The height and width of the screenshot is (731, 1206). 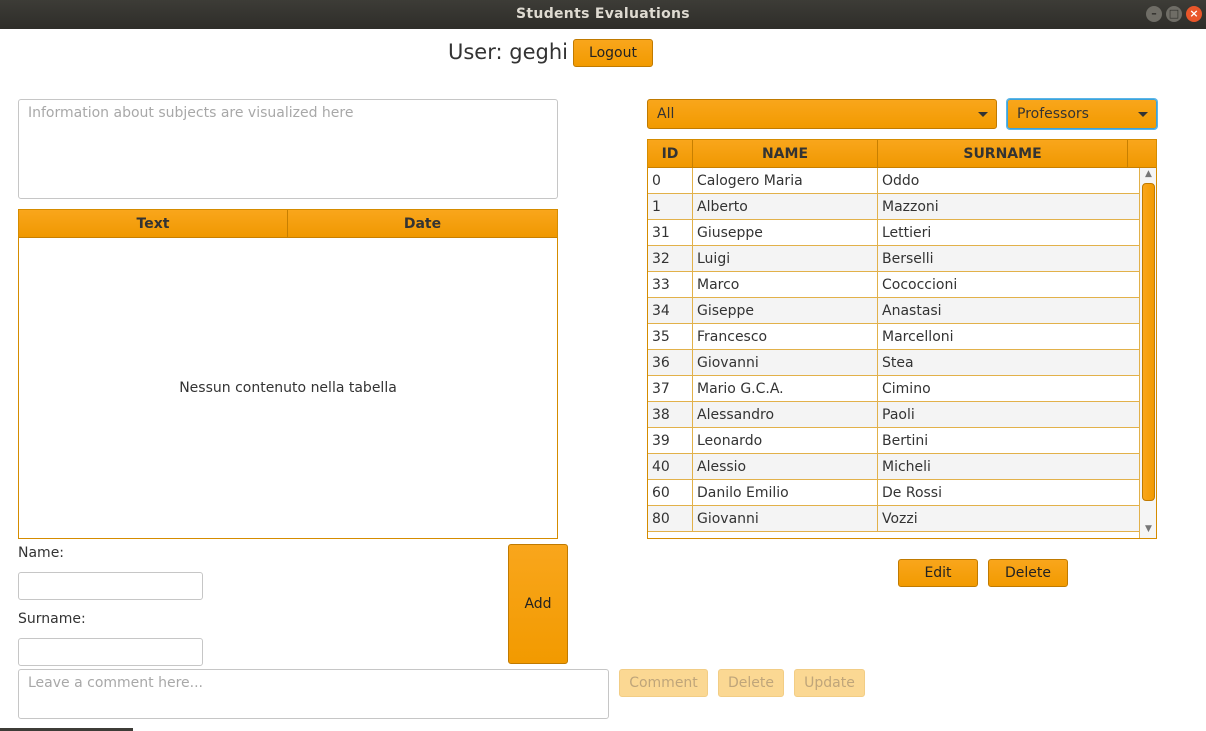 I want to click on filter-combo-all-value: All, so click(x=666, y=114).